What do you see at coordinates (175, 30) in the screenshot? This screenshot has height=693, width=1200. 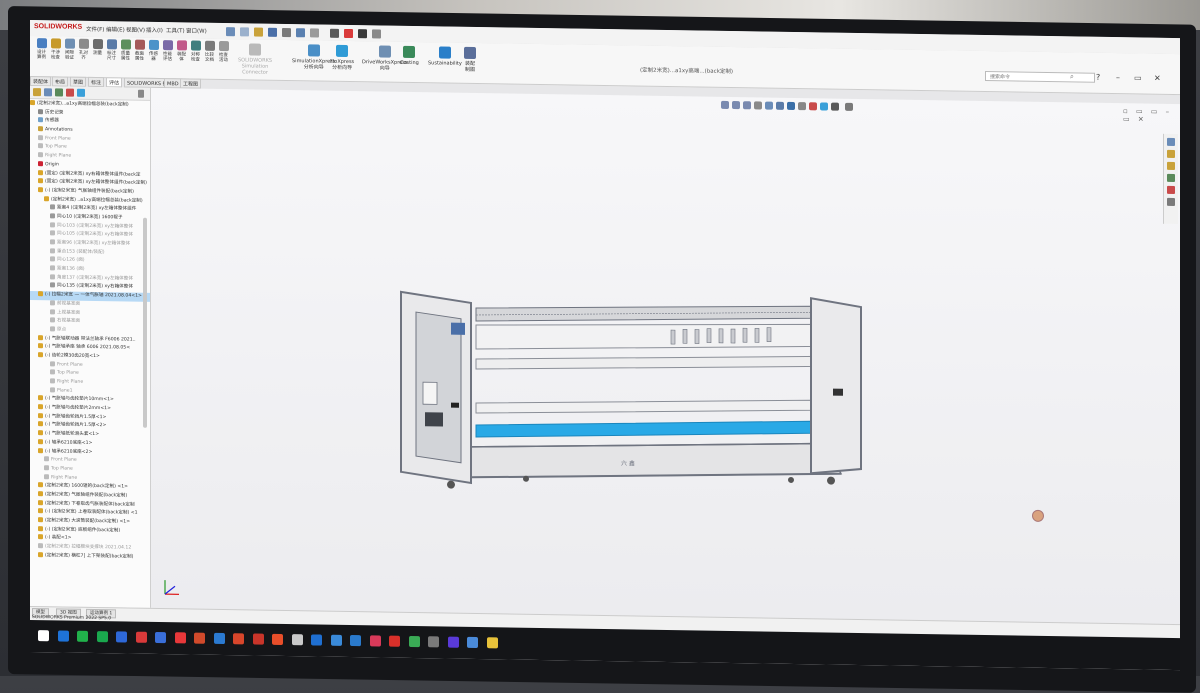 I see `menu-tools: 工具(T)` at bounding box center [175, 30].